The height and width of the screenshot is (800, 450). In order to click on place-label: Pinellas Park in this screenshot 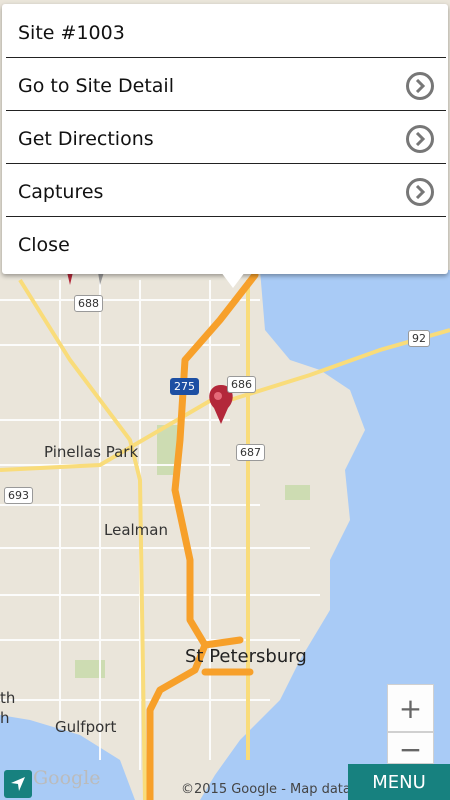, I will do `click(91, 452)`.